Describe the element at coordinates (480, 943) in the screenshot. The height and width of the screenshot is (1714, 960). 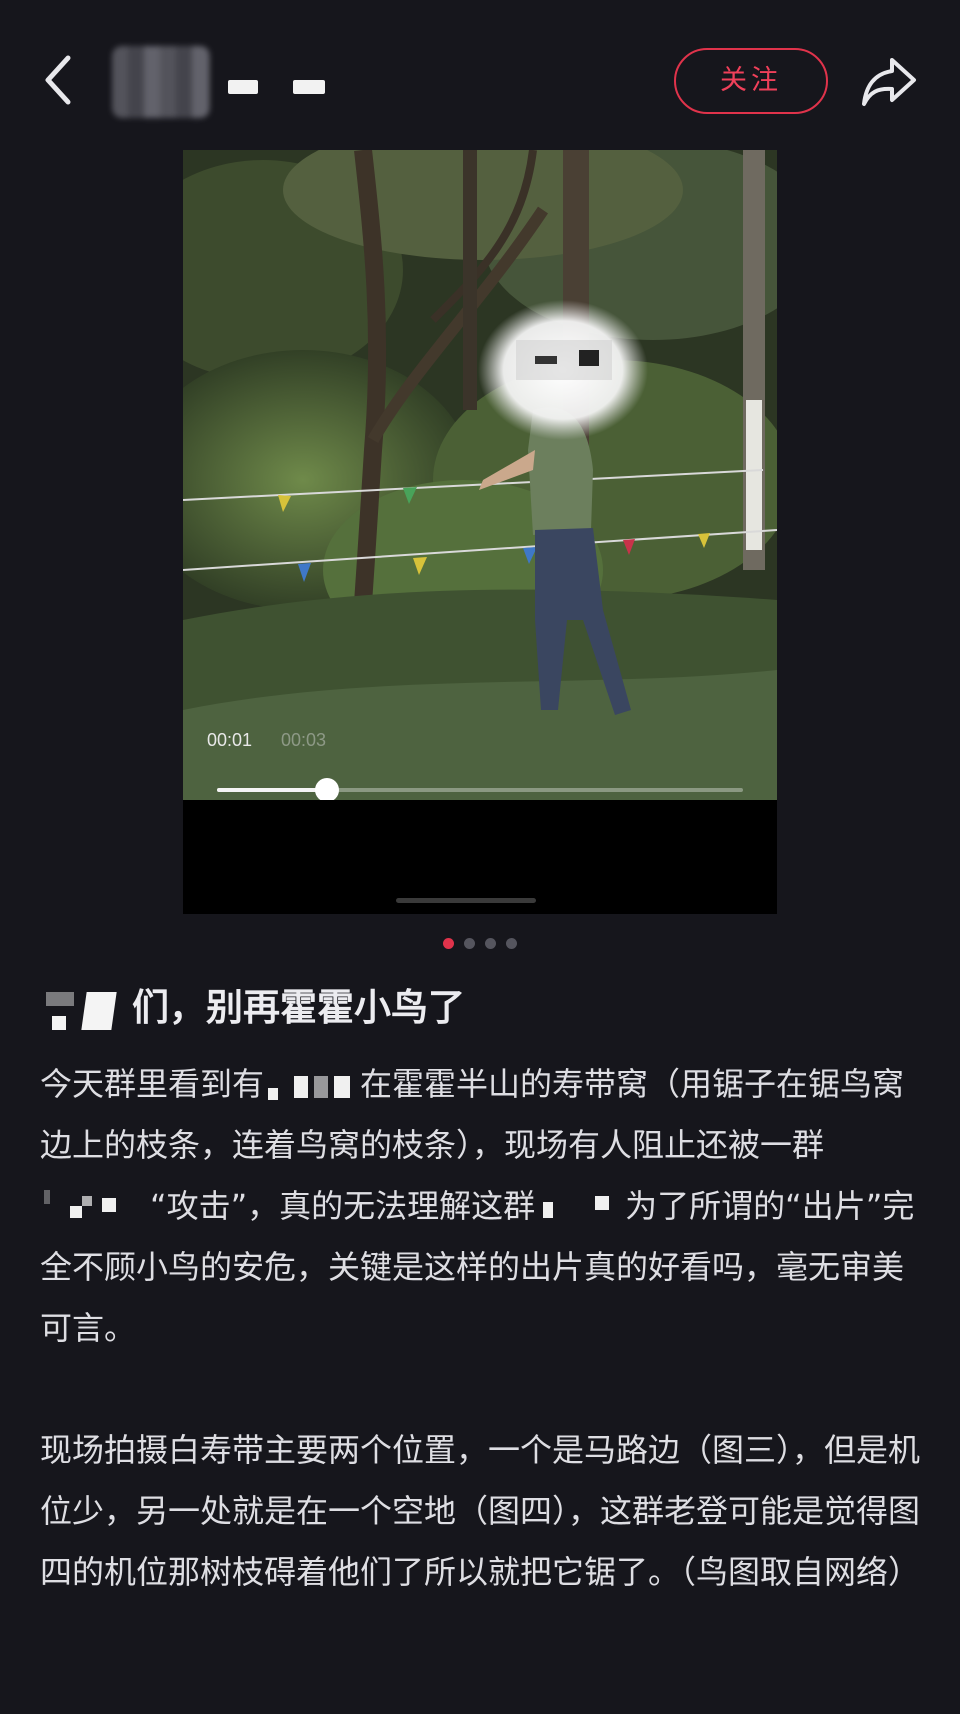
I see `carousel-page-indicator` at that location.